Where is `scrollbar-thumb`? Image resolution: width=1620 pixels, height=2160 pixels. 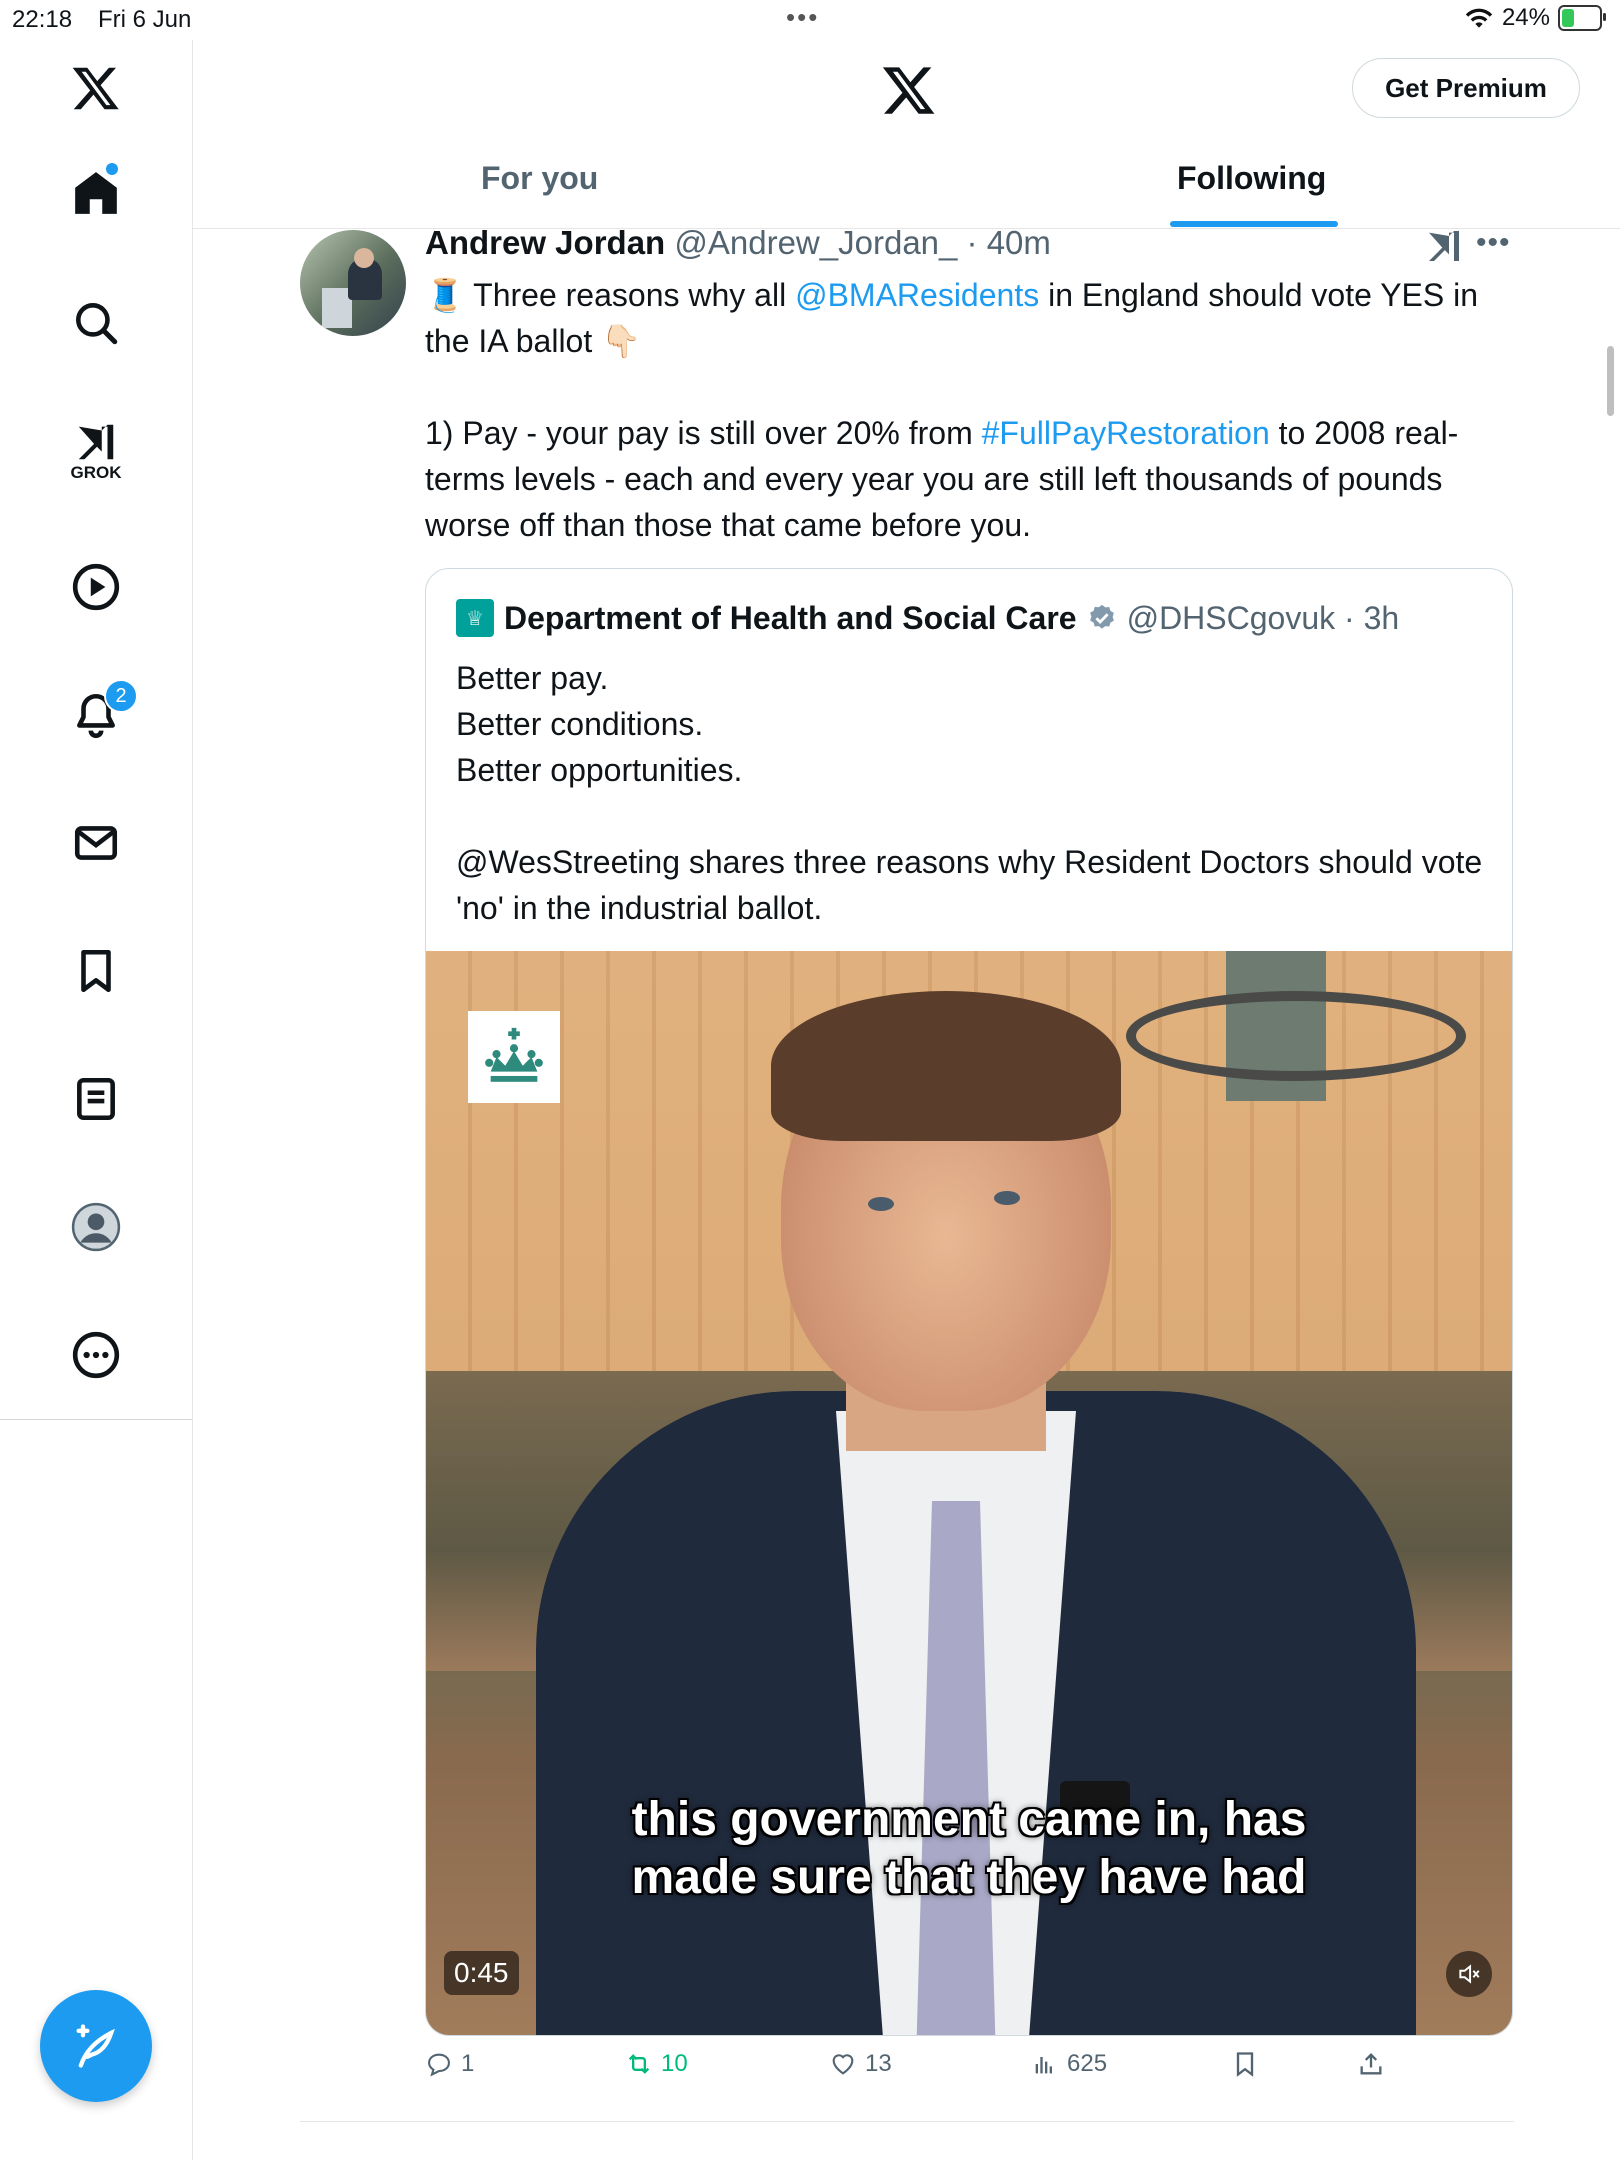
scrollbar-thumb is located at coordinates (1610, 381).